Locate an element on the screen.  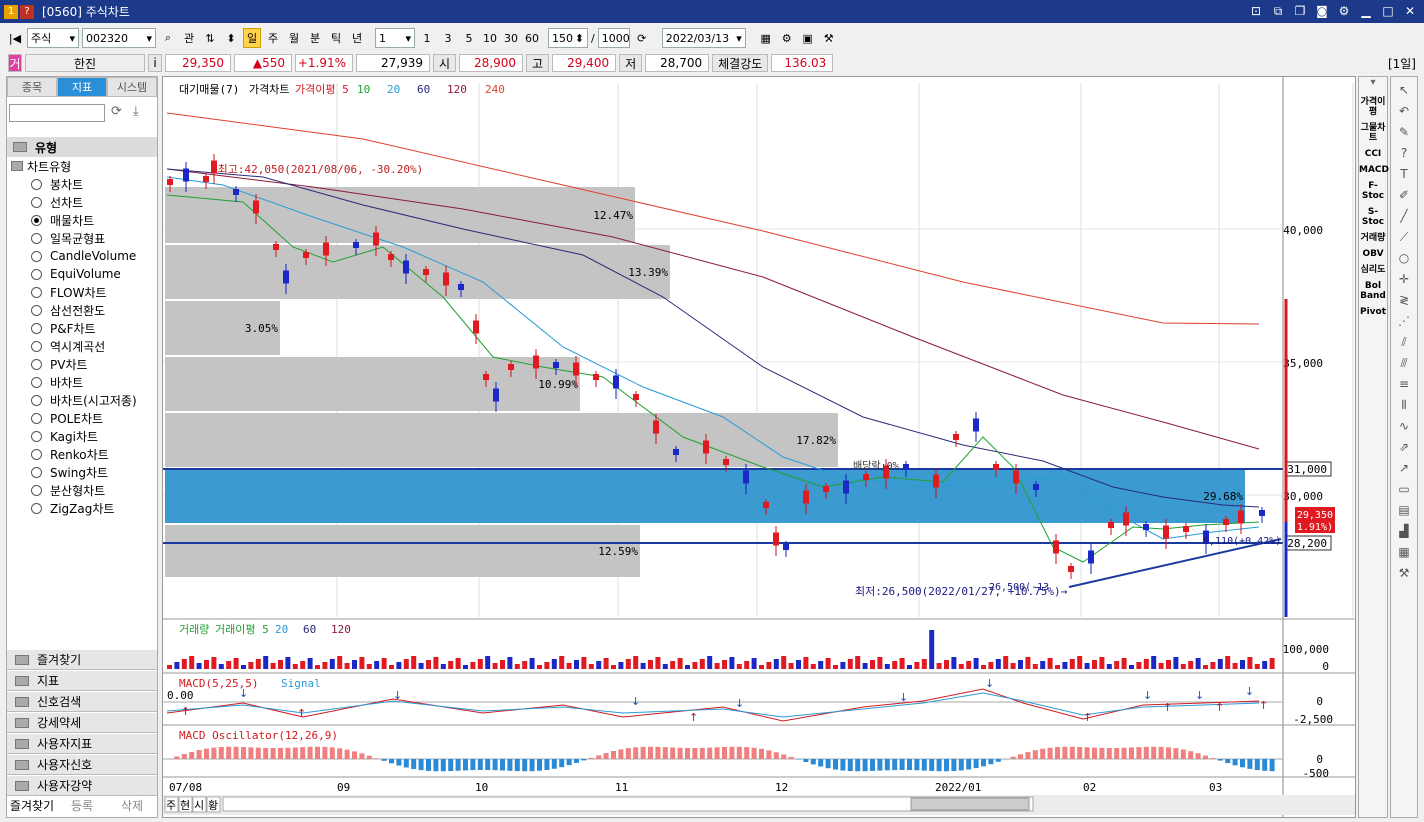
period-month: 월 is located at coordinates (294, 38).